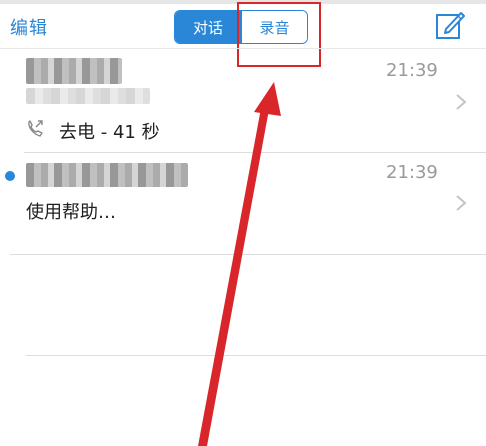 The height and width of the screenshot is (446, 486). What do you see at coordinates (243, 48) in the screenshot?
I see `nav-divider` at bounding box center [243, 48].